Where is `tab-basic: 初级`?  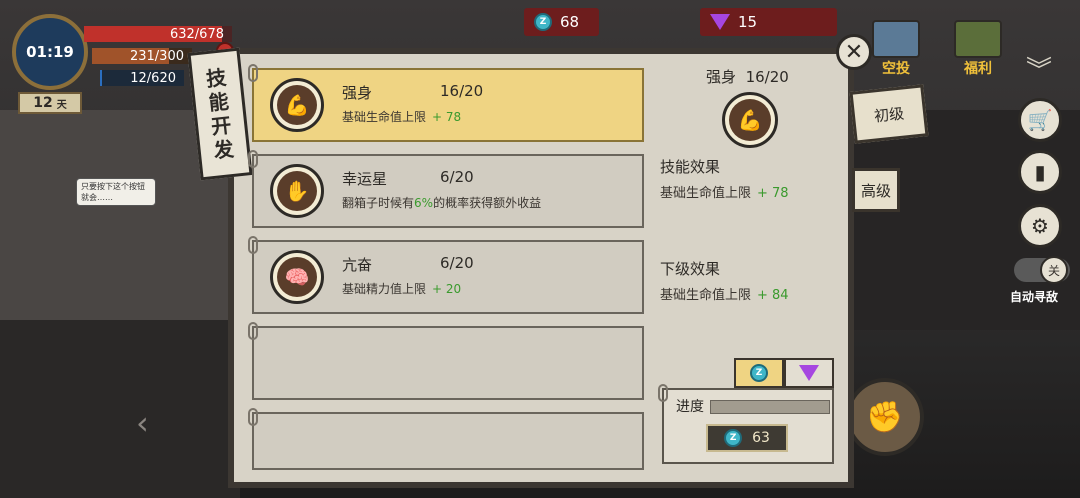 tab-basic: 初级 is located at coordinates (889, 114).